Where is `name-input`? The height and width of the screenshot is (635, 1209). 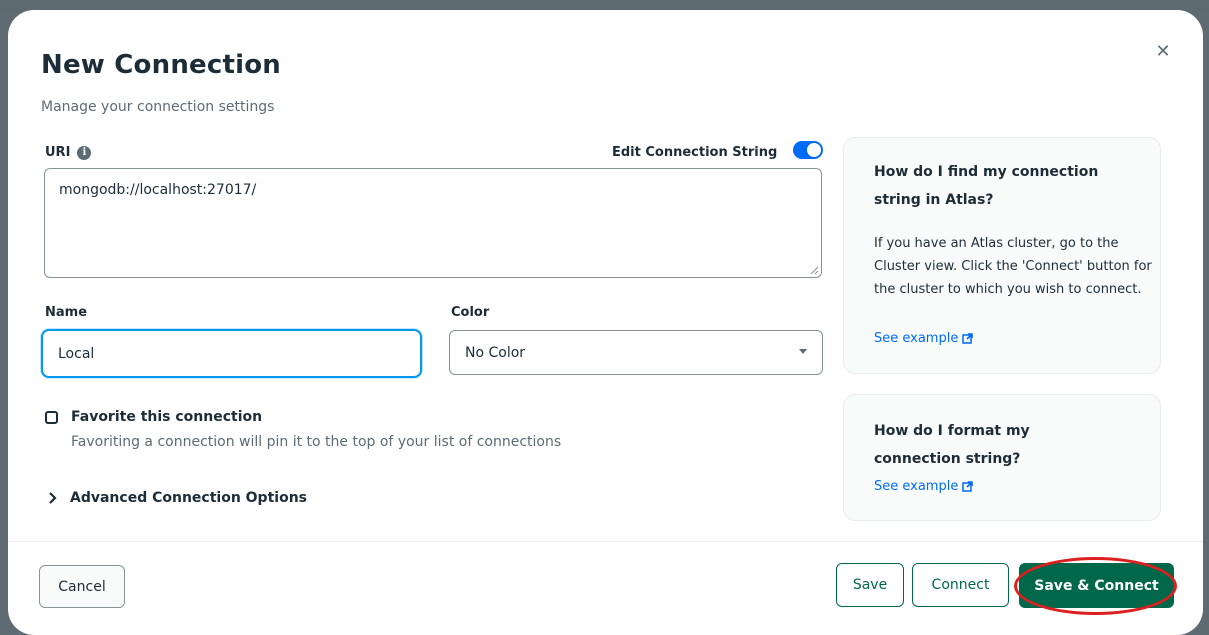
name-input is located at coordinates (231, 353).